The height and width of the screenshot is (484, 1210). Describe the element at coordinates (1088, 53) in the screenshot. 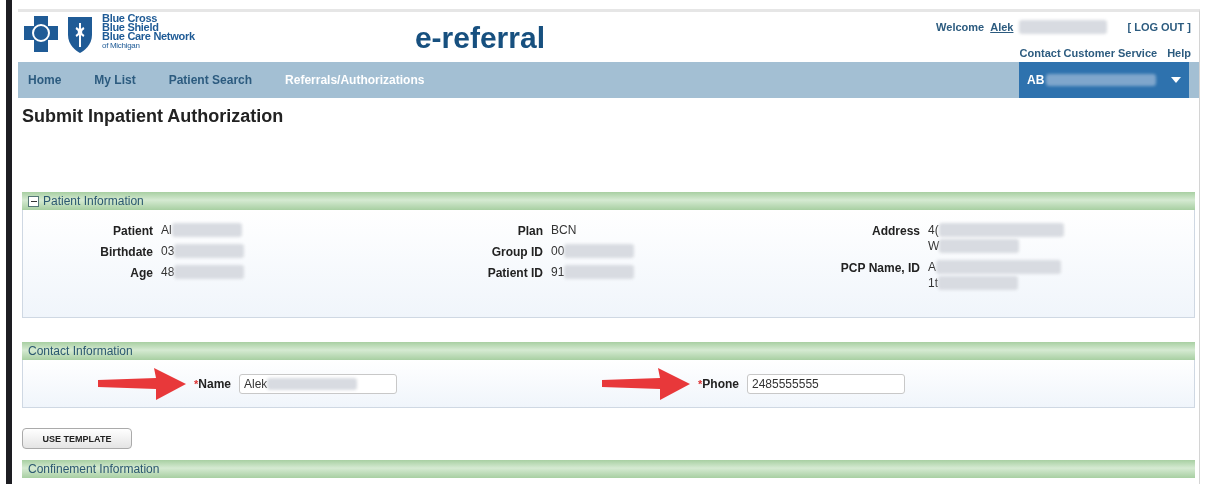

I see `header-link: Contact Customer Service` at that location.